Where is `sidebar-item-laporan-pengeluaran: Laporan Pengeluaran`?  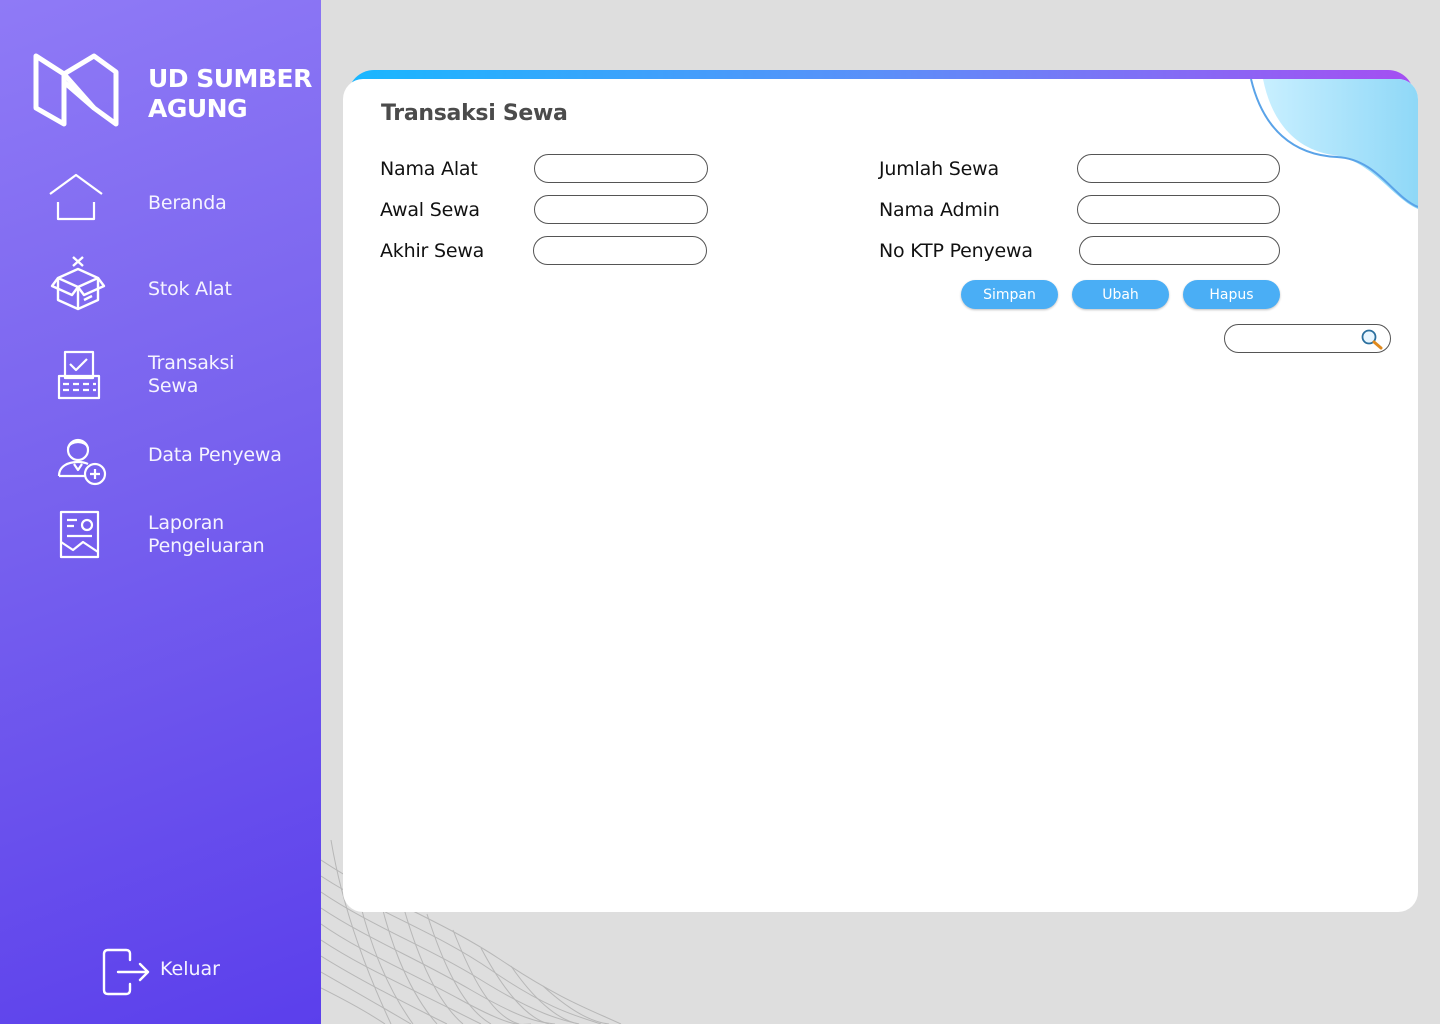 sidebar-item-laporan-pengeluaran: Laporan Pengeluaran is located at coordinates (160, 536).